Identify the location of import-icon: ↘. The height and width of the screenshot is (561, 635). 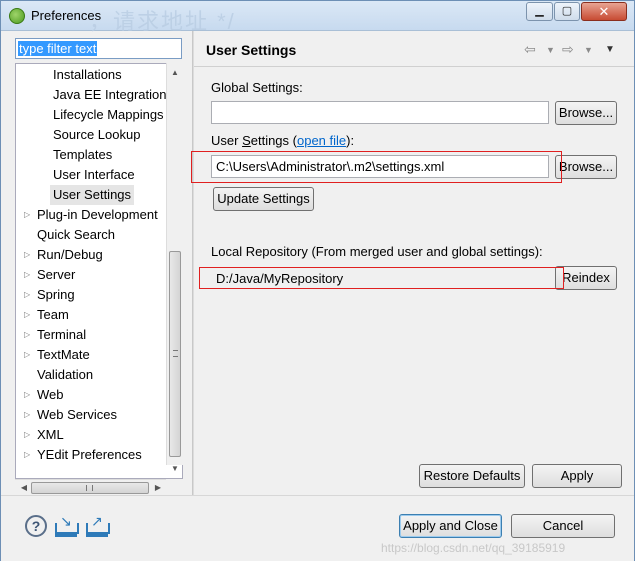
(67, 525).